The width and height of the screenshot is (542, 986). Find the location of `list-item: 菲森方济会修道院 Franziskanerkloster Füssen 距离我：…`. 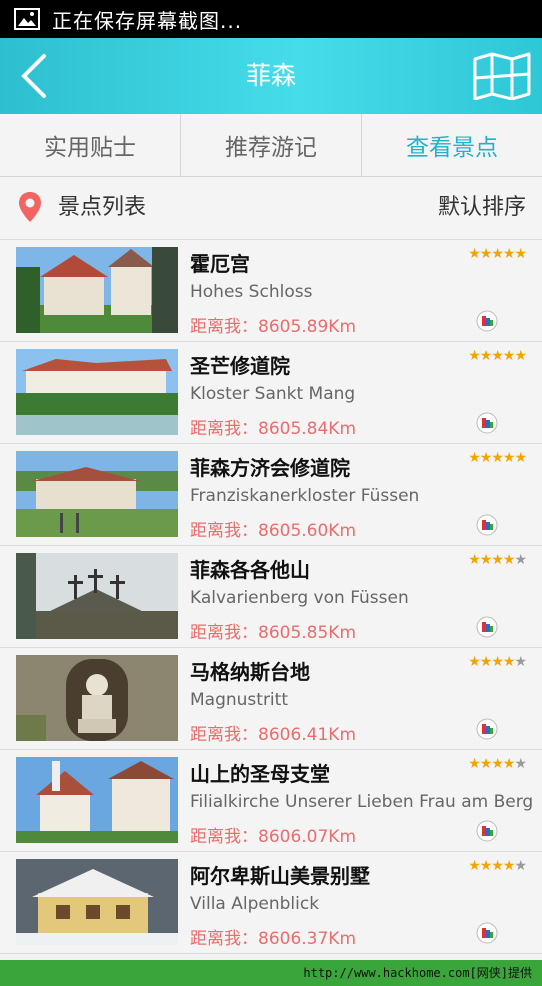

list-item: 菲森方济会修道院 Franziskanerkloster Füssen 距离我：… is located at coordinates (271, 495).